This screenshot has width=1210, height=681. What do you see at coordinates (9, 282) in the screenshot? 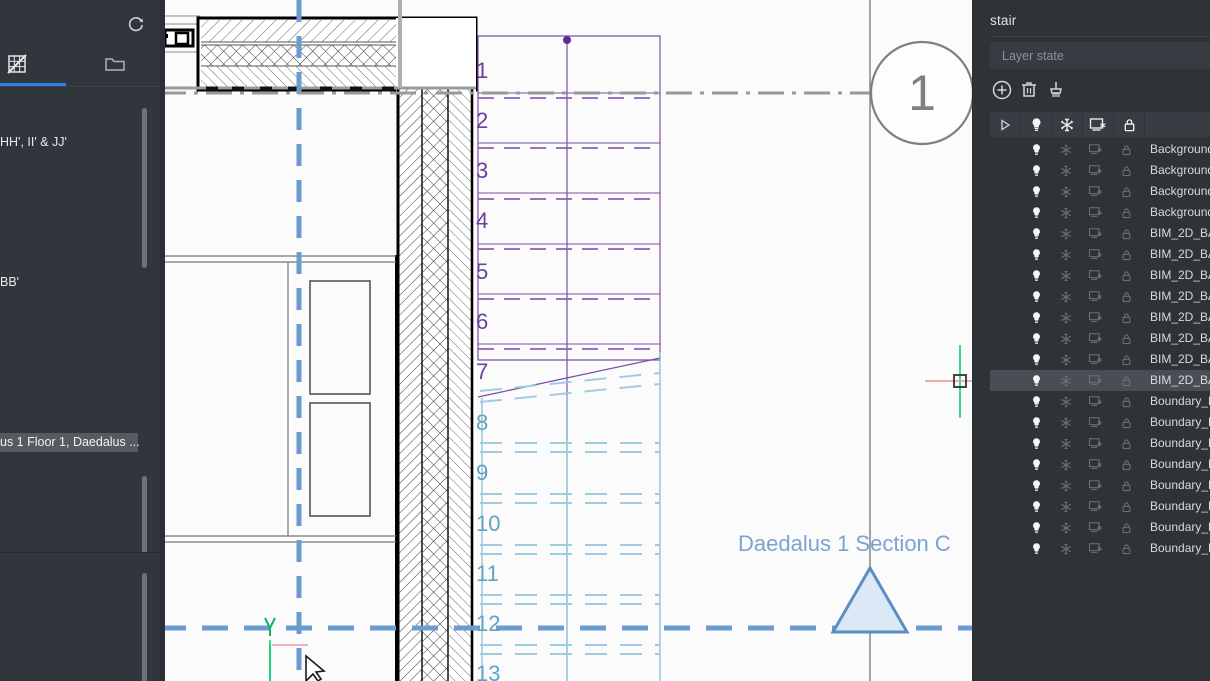
I see `list-item: BB'` at bounding box center [9, 282].